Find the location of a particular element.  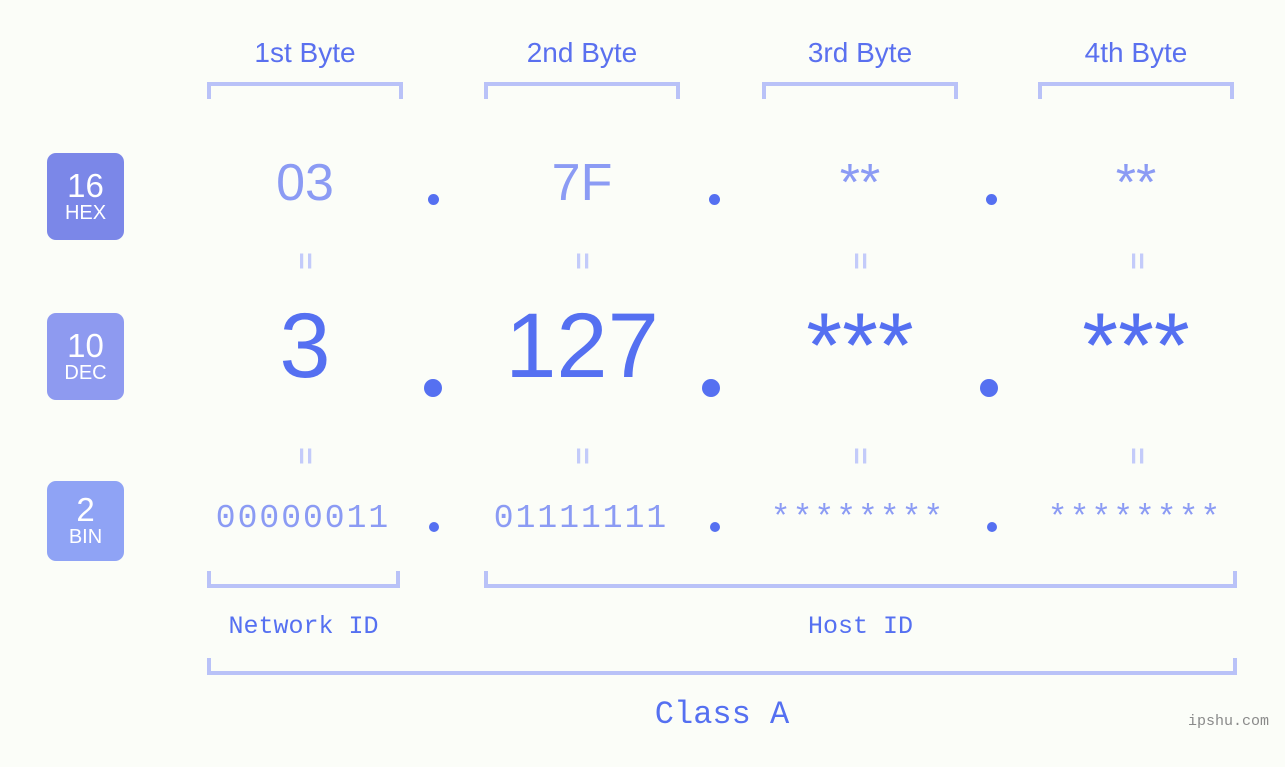

dec-byte-2: 127 is located at coordinates (582, 346).